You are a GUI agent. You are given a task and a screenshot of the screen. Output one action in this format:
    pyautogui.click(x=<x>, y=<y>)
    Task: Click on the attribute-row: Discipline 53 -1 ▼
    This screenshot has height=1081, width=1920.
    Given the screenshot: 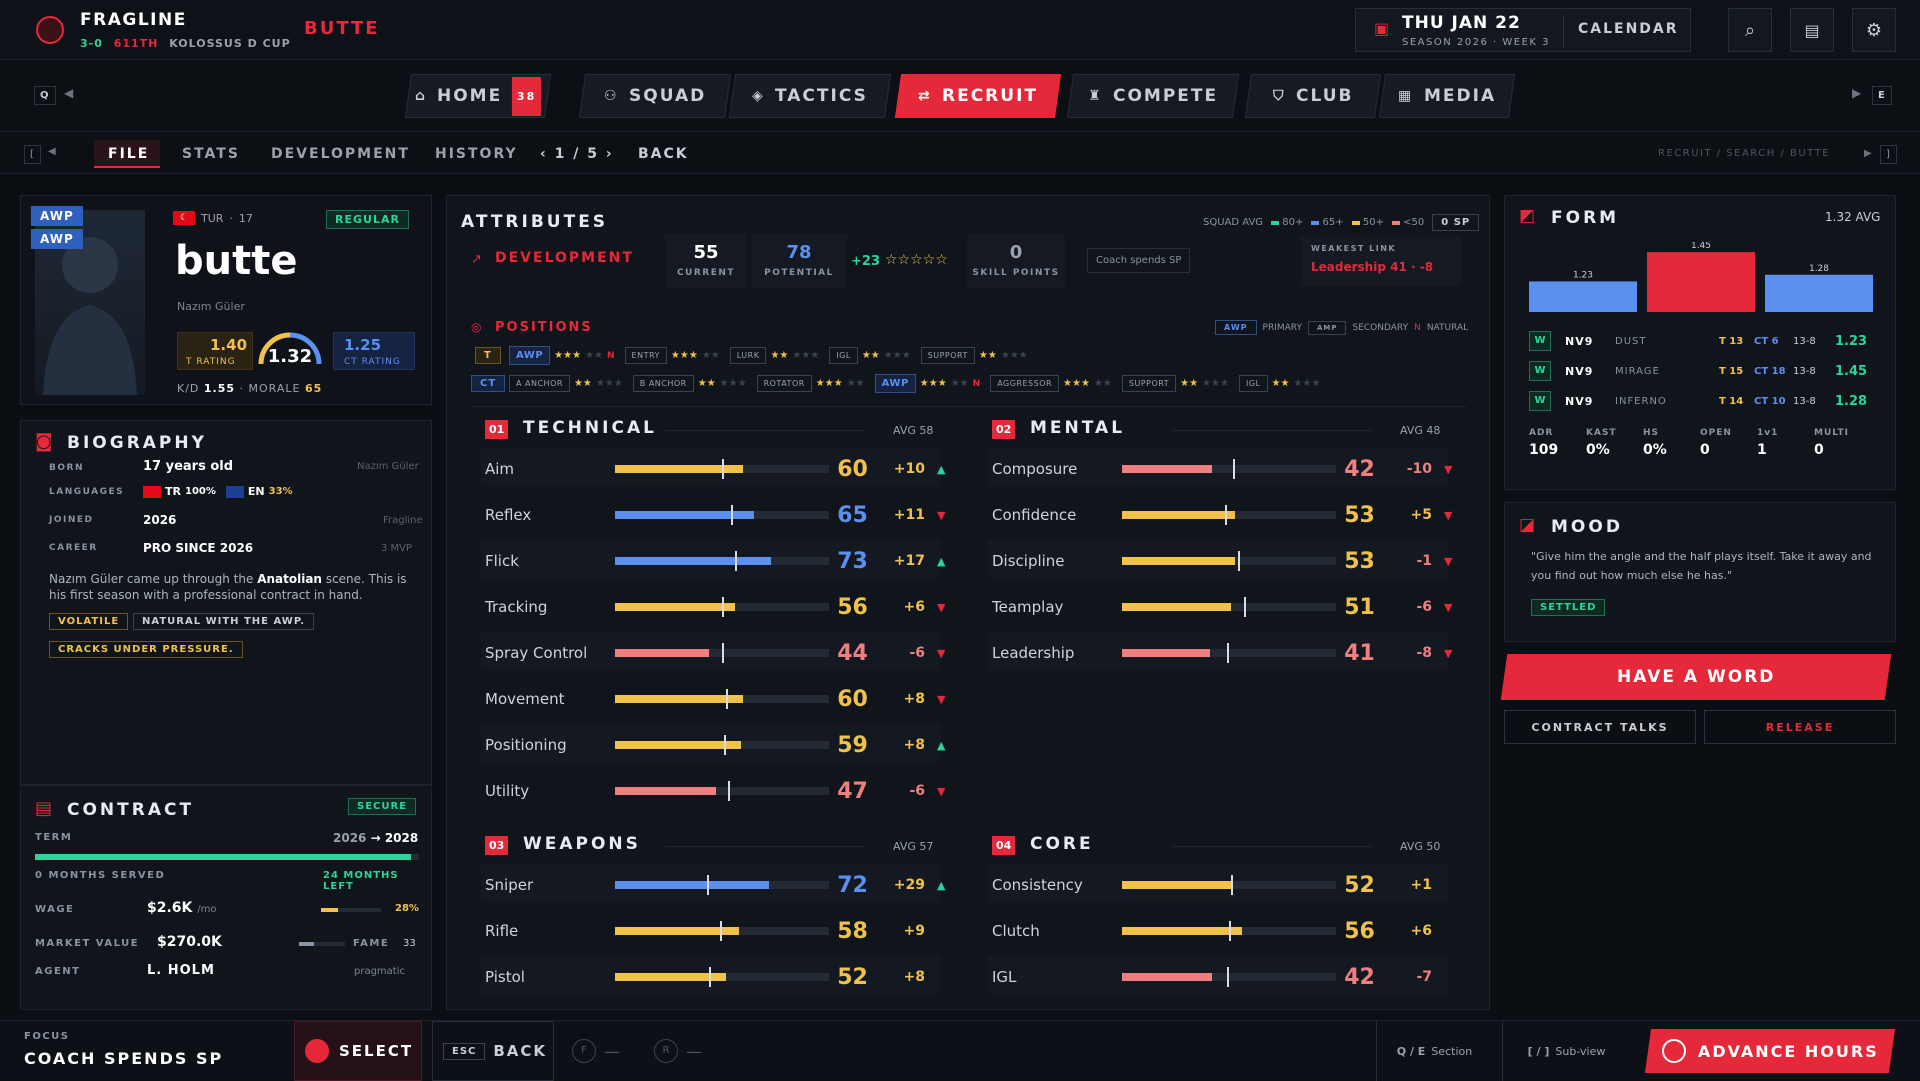 What is the action you would take?
    pyautogui.click(x=1222, y=561)
    